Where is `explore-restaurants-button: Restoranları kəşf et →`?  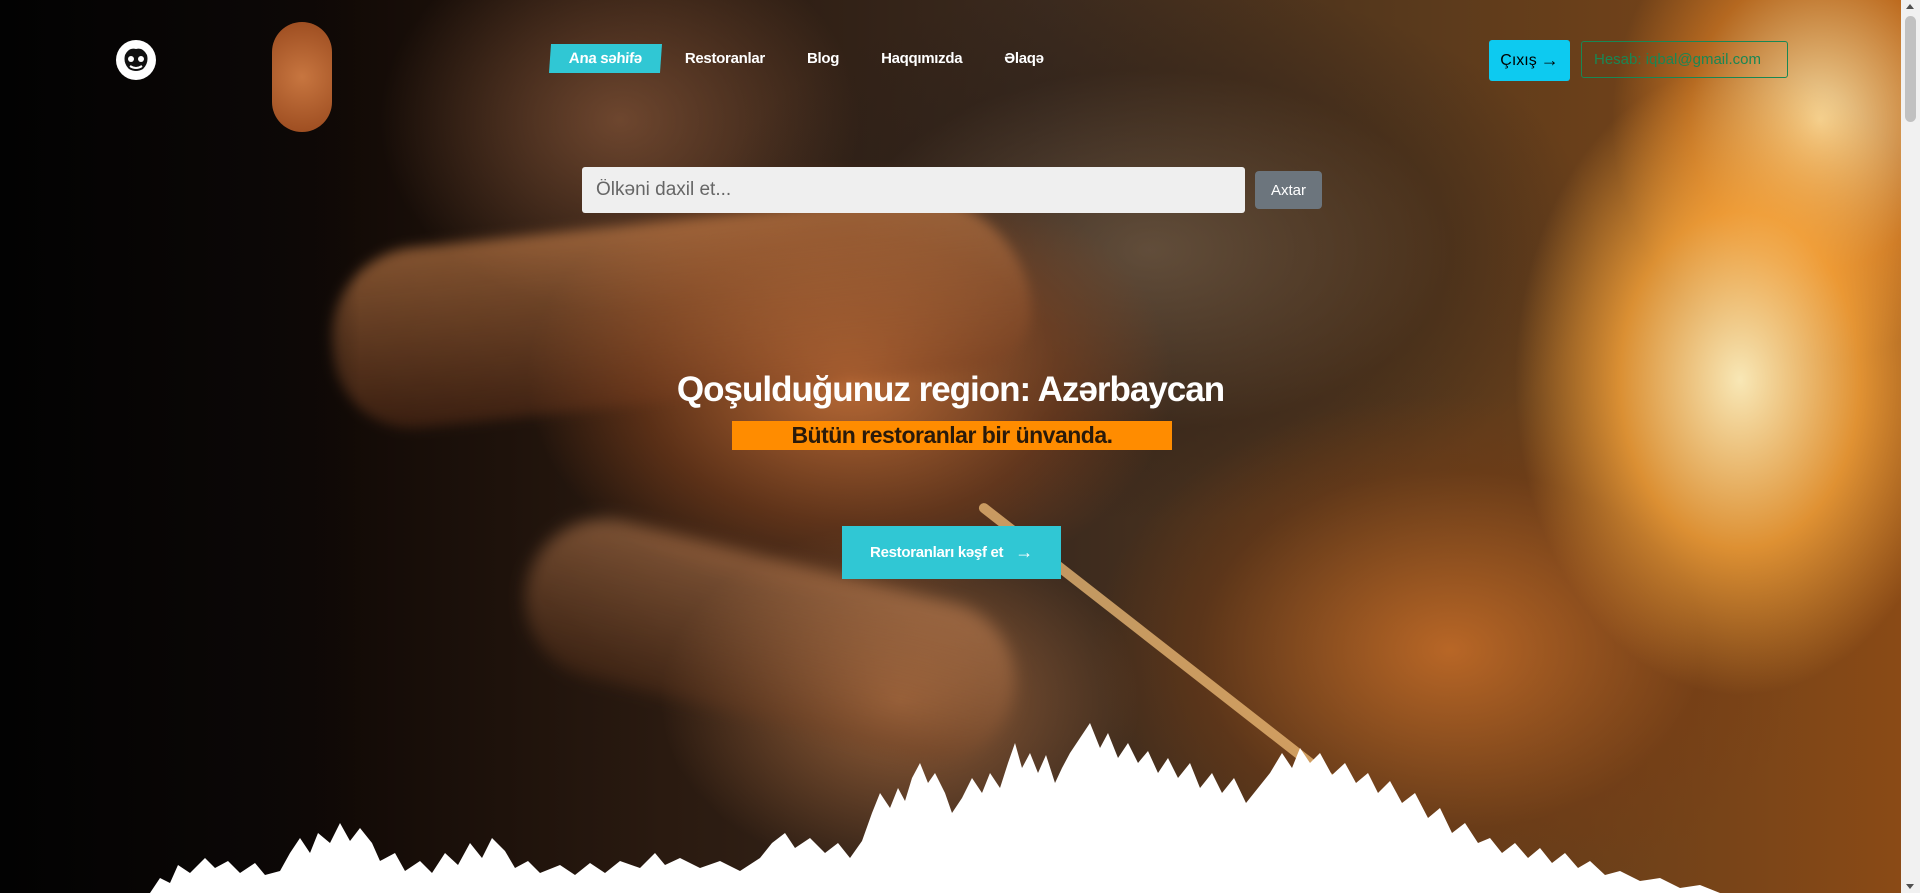
explore-restaurants-button: Restoranları kəşf et → is located at coordinates (951, 552).